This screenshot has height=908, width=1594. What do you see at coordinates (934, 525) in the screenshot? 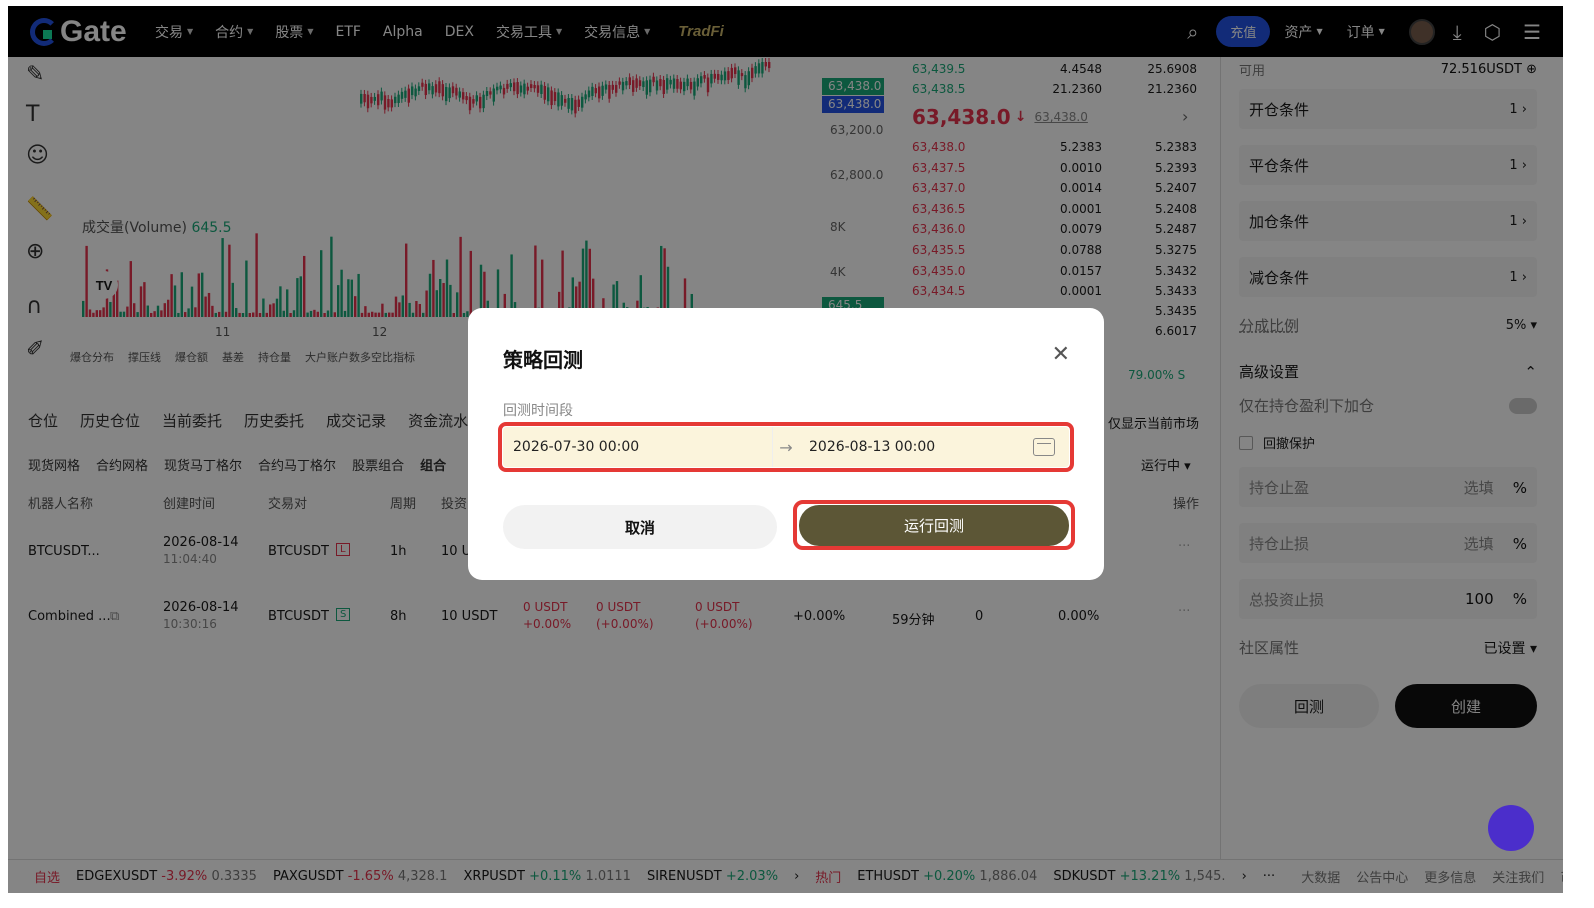
I see `run-backtest-button: 运行回测` at bounding box center [934, 525].